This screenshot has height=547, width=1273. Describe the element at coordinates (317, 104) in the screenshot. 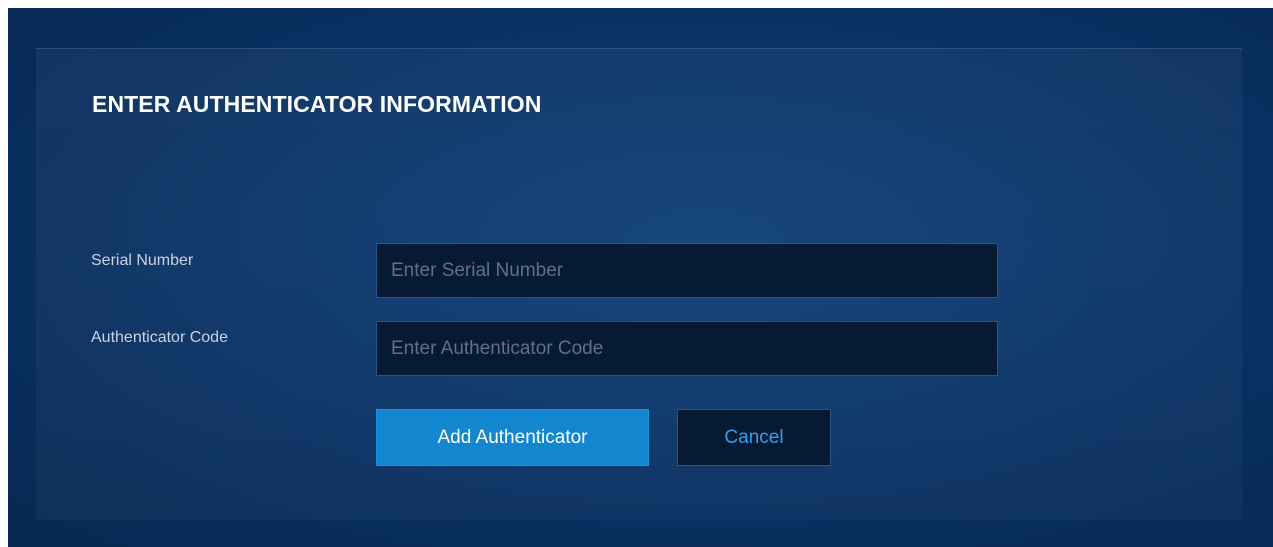

I see `form-title: ENTER AUTHENTICATOR INFORMATION` at that location.